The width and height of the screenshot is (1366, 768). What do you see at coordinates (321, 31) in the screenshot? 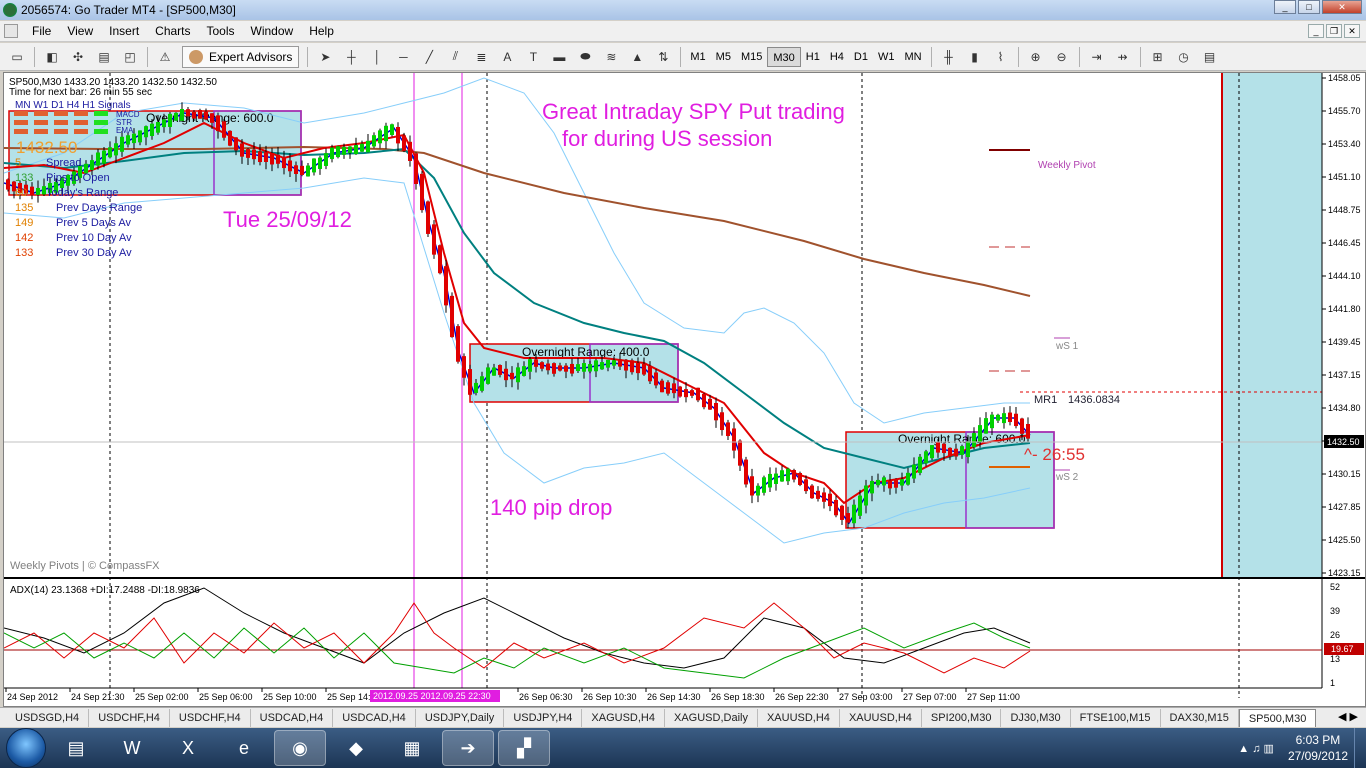
I see `menu-help: Help` at bounding box center [321, 31].